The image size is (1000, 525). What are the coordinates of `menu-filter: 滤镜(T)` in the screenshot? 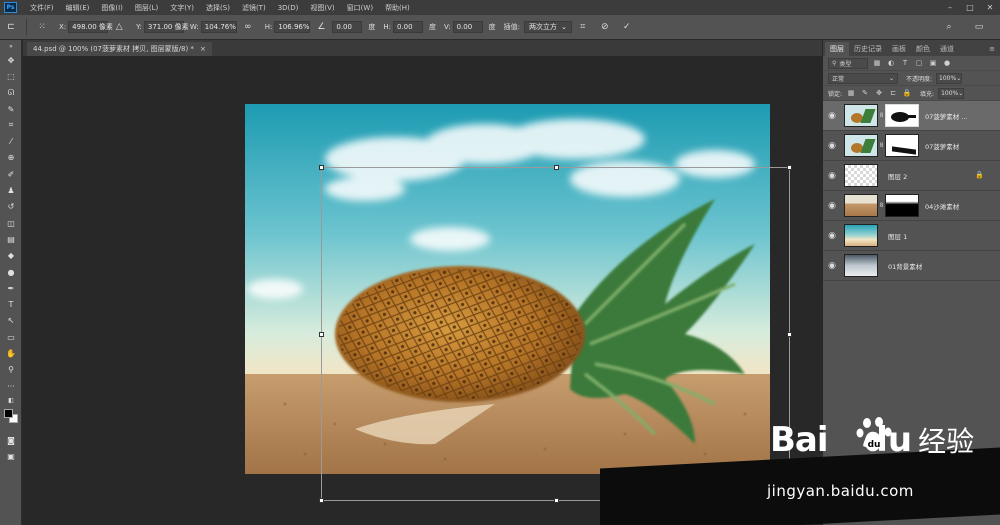 It's located at (254, 8).